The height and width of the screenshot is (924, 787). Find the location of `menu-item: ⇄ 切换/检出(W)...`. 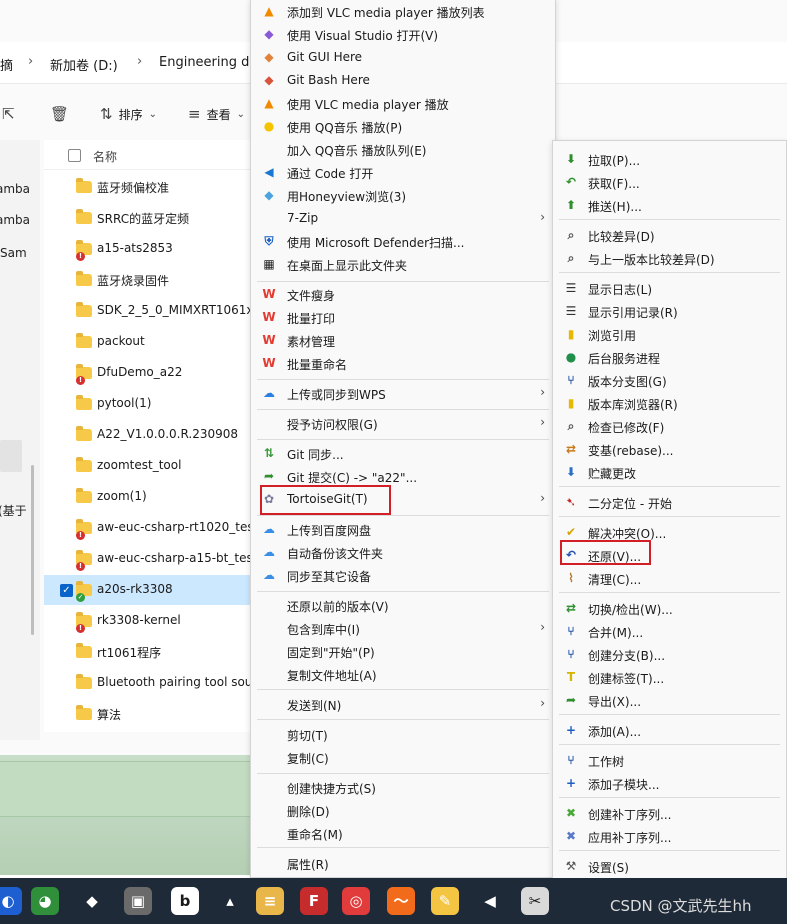

menu-item: ⇄ 切换/检出(W)... is located at coordinates (669, 608).